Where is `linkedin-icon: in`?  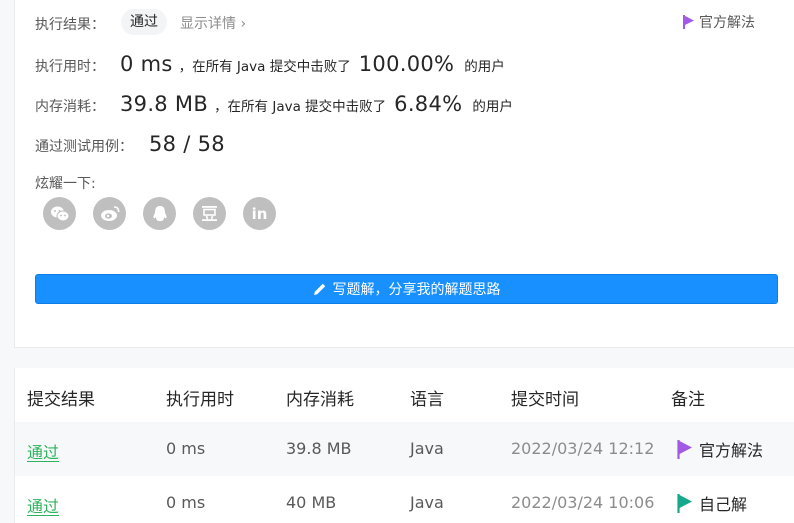
linkedin-icon: in is located at coordinates (259, 213).